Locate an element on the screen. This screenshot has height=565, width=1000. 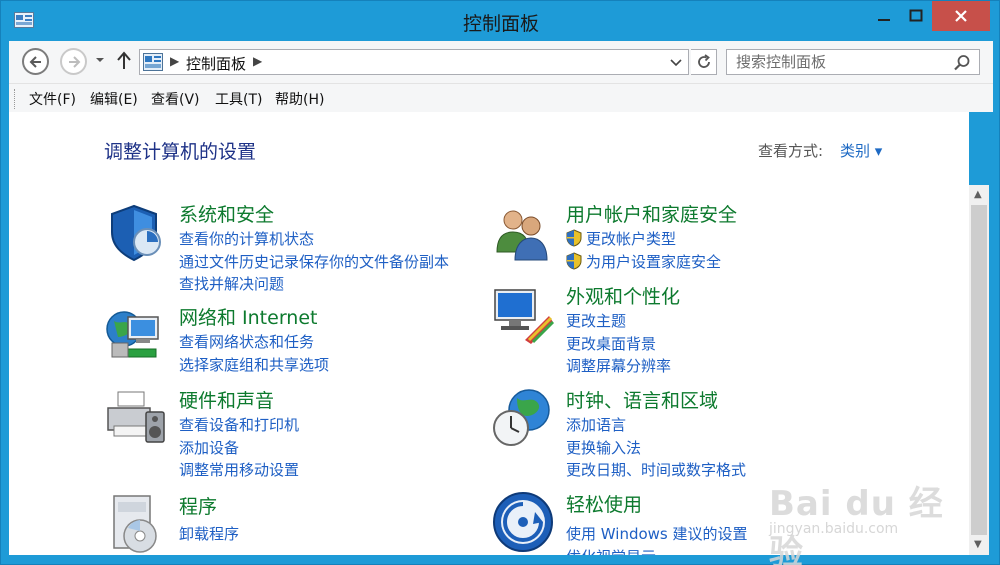
link-file-history-backup: 通过文件历史记录保存你的文件备份副本 is located at coordinates (314, 261).